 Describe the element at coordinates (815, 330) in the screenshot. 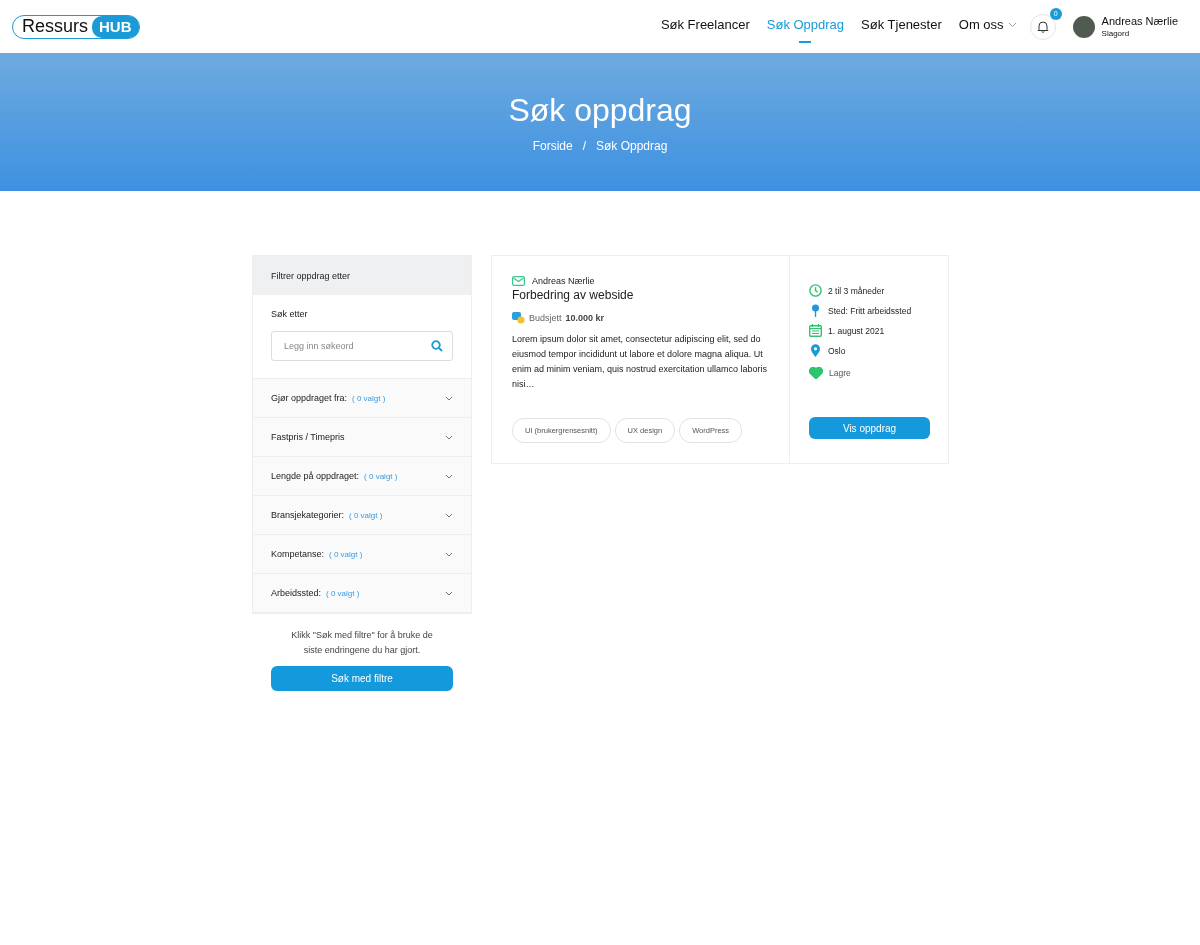

I see `calendar-icon` at that location.